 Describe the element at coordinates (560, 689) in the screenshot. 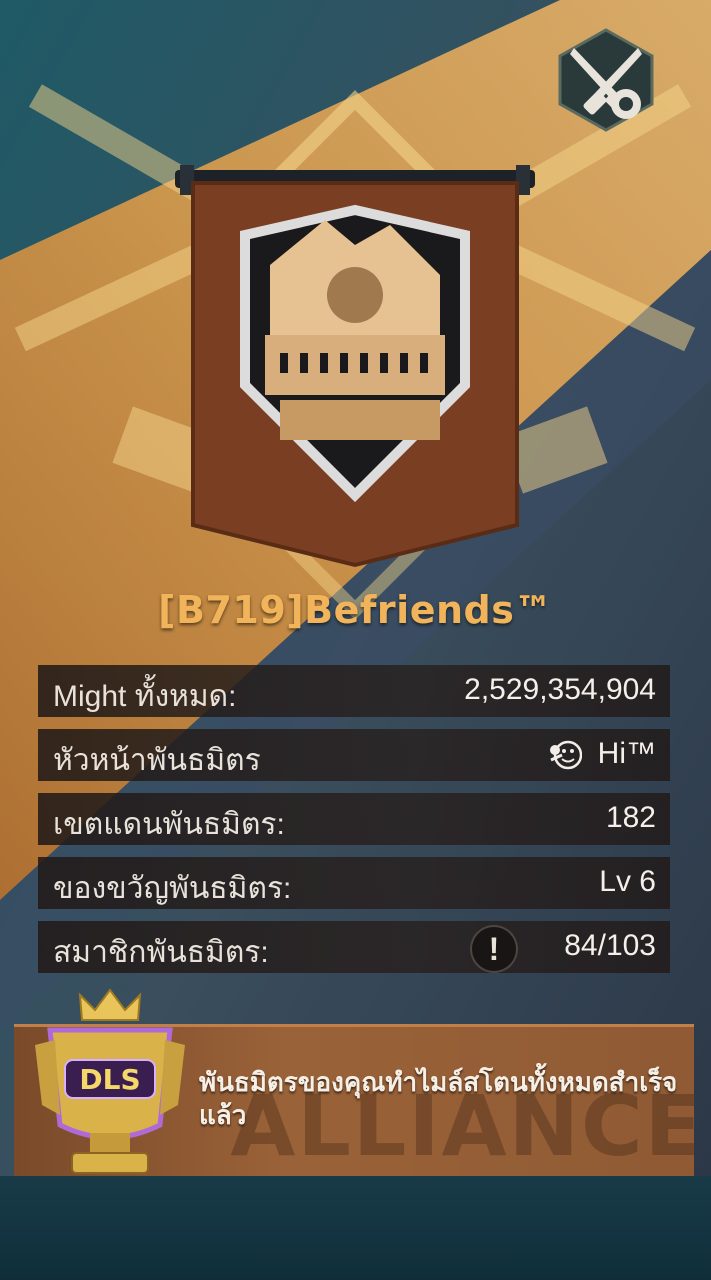

I see `stat-value: 2,529,354,904` at that location.